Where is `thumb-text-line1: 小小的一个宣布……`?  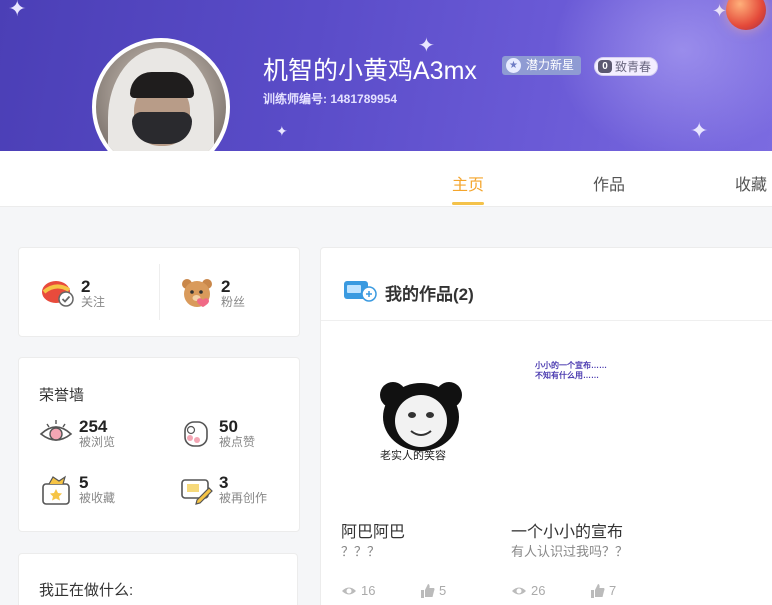 thumb-text-line1: 小小的一个宣布…… is located at coordinates (571, 365).